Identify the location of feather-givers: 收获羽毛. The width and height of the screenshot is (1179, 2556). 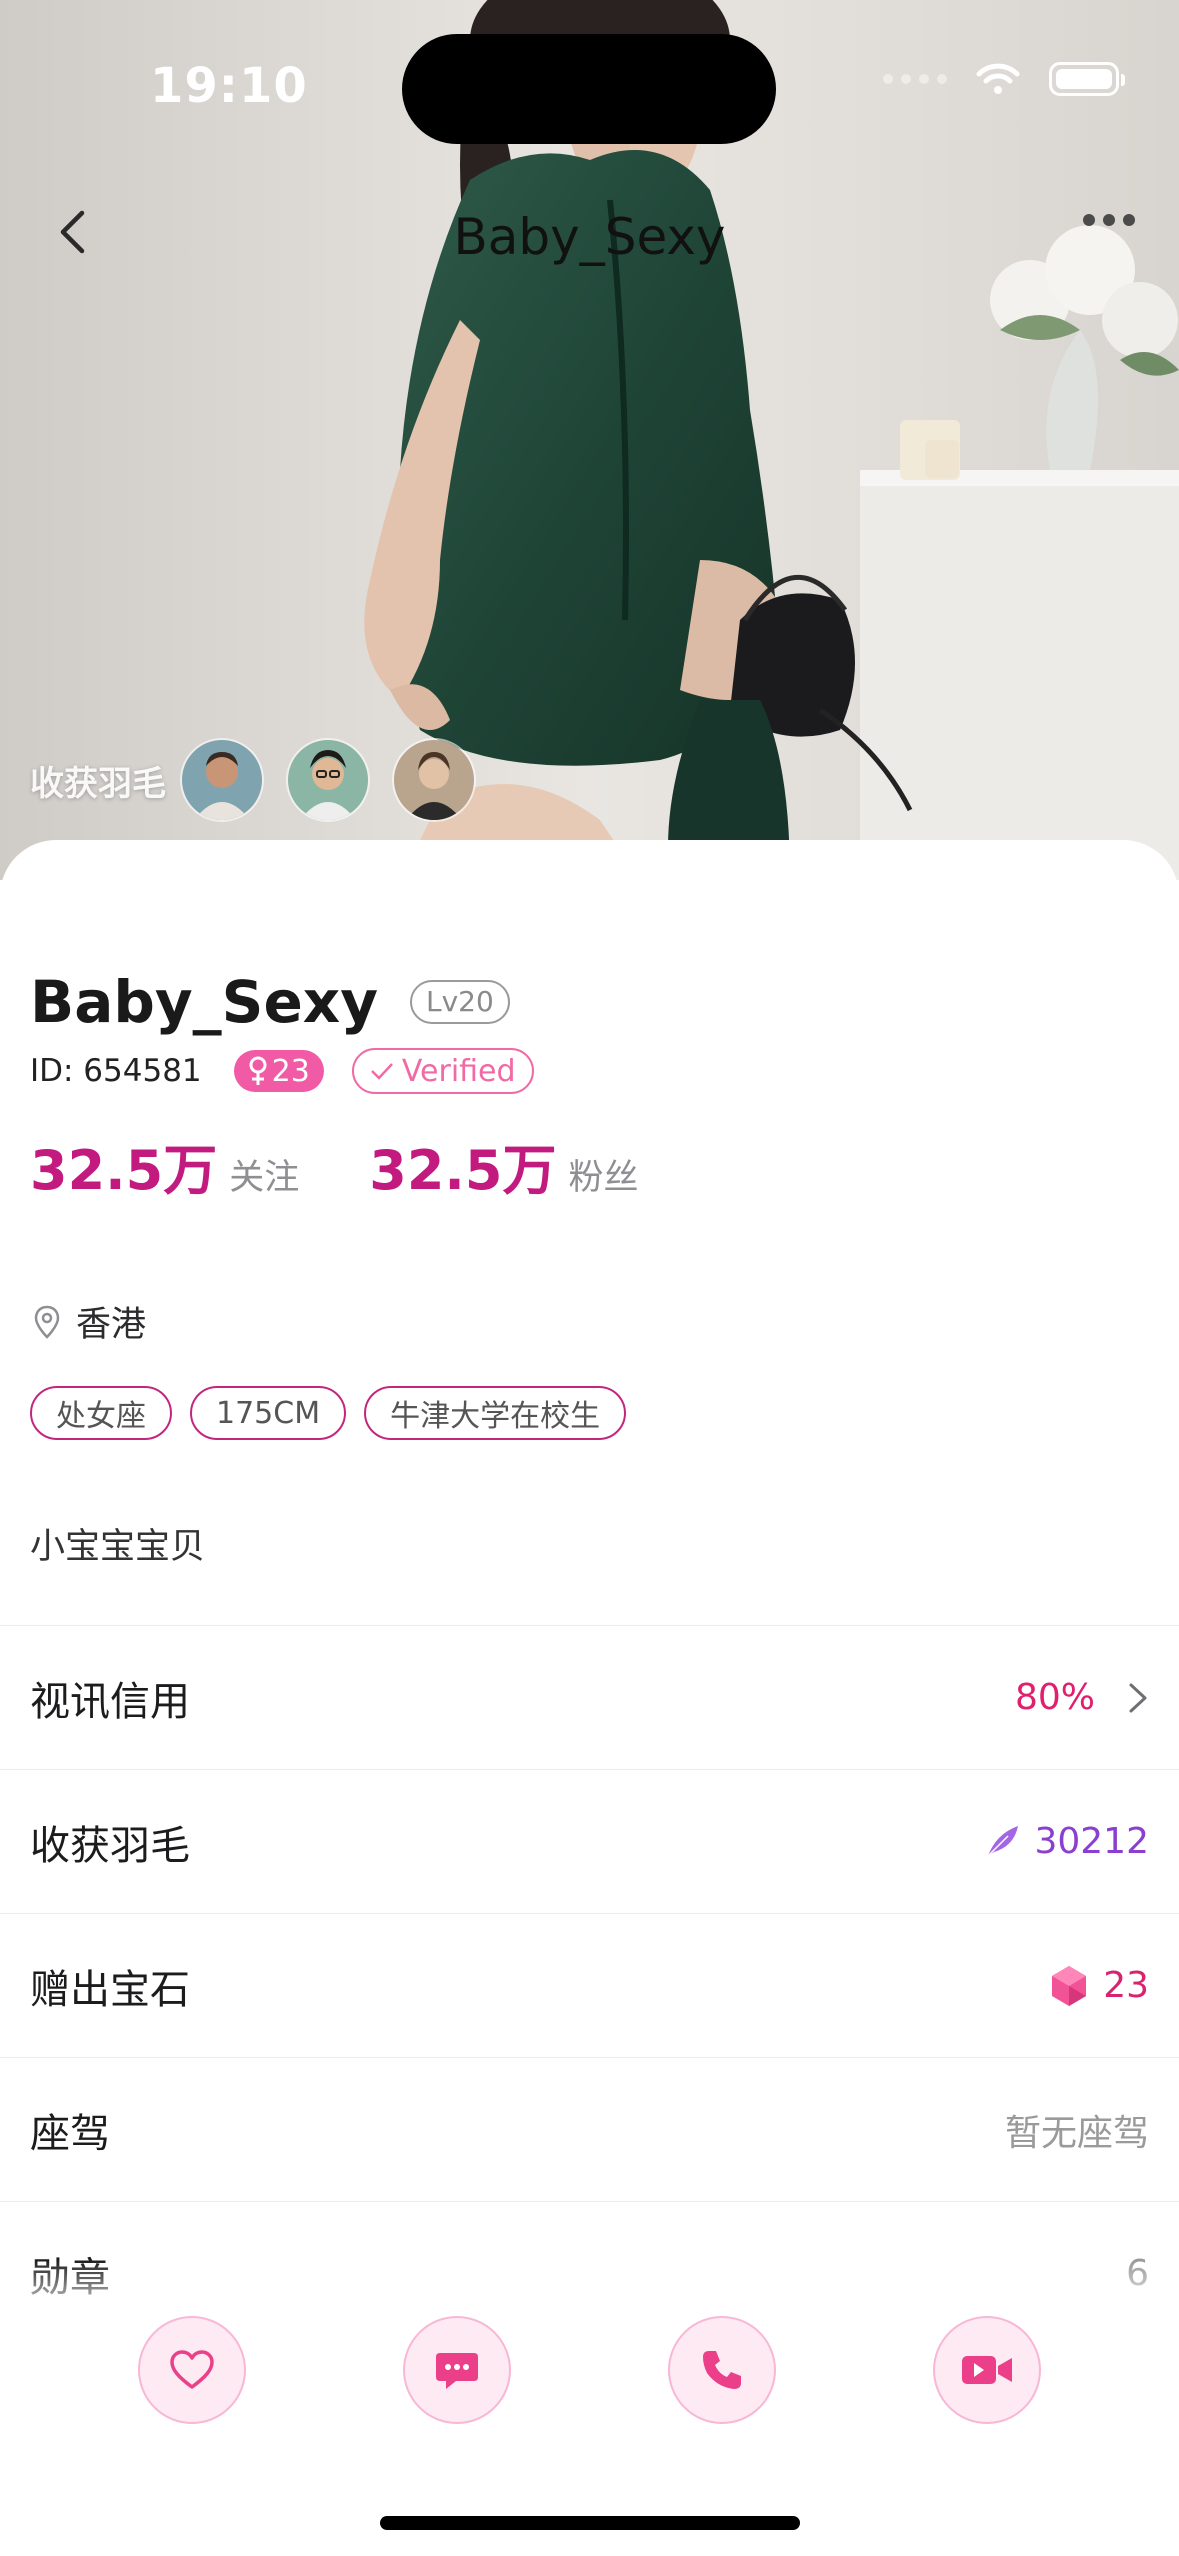
(264, 780).